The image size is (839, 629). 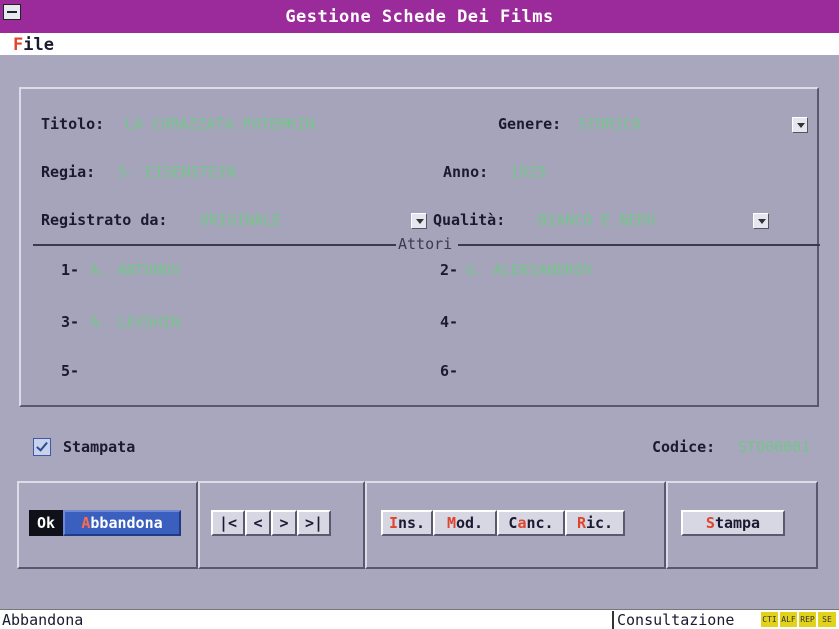 I want to click on registrato-dropdown-icon, so click(x=419, y=221).